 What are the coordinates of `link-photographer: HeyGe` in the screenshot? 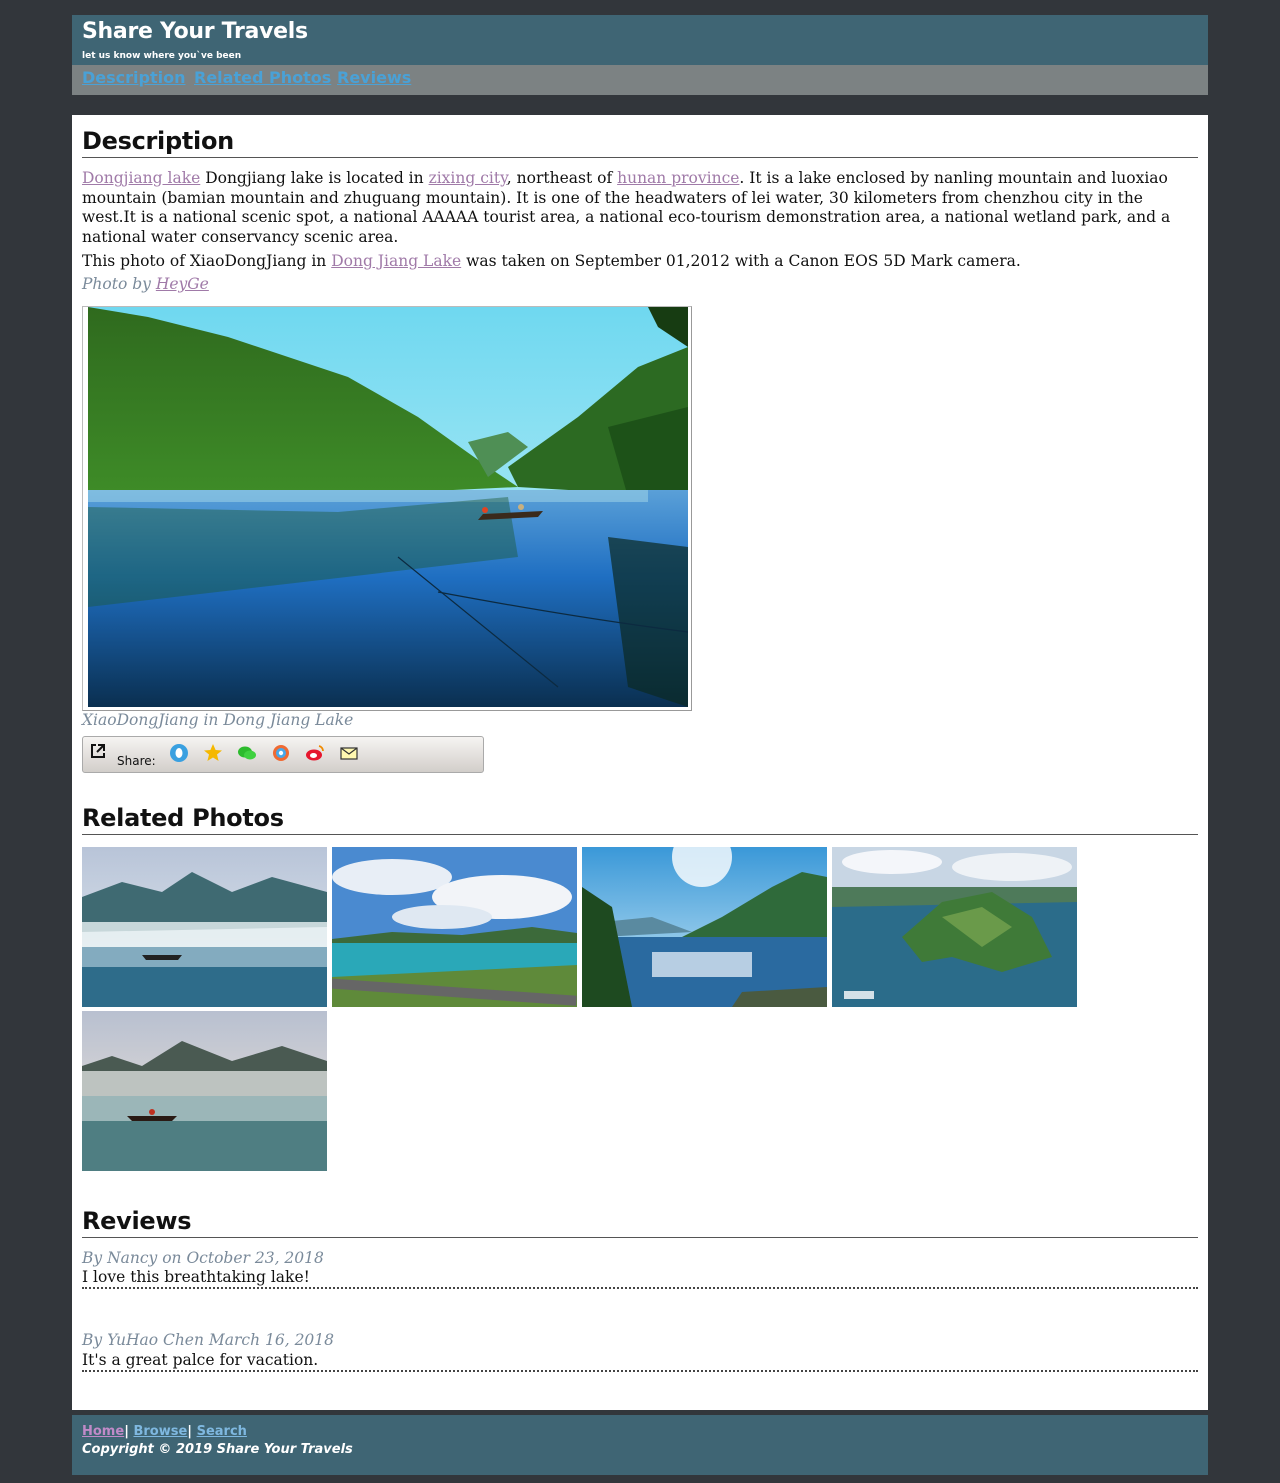 It's located at (182, 284).